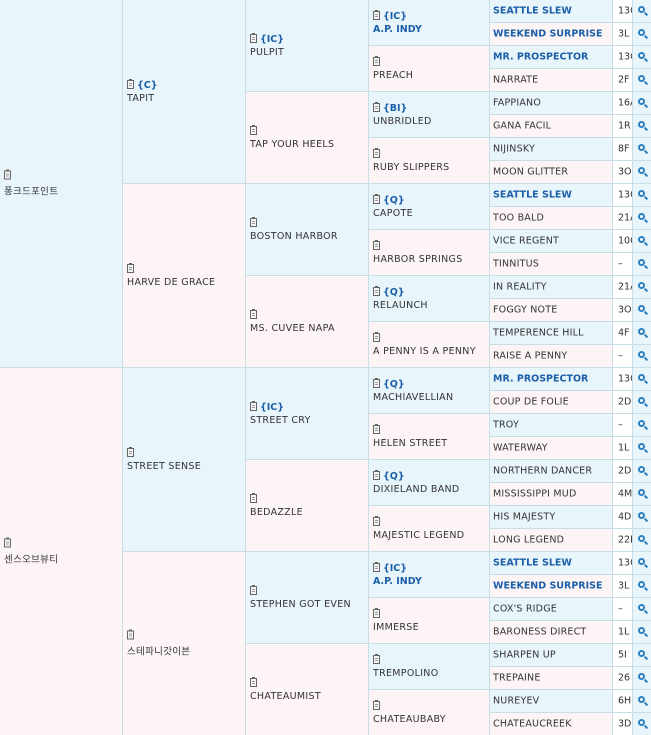  Describe the element at coordinates (524, 517) in the screenshot. I see `horse-name: HIS MAJESTY` at that location.